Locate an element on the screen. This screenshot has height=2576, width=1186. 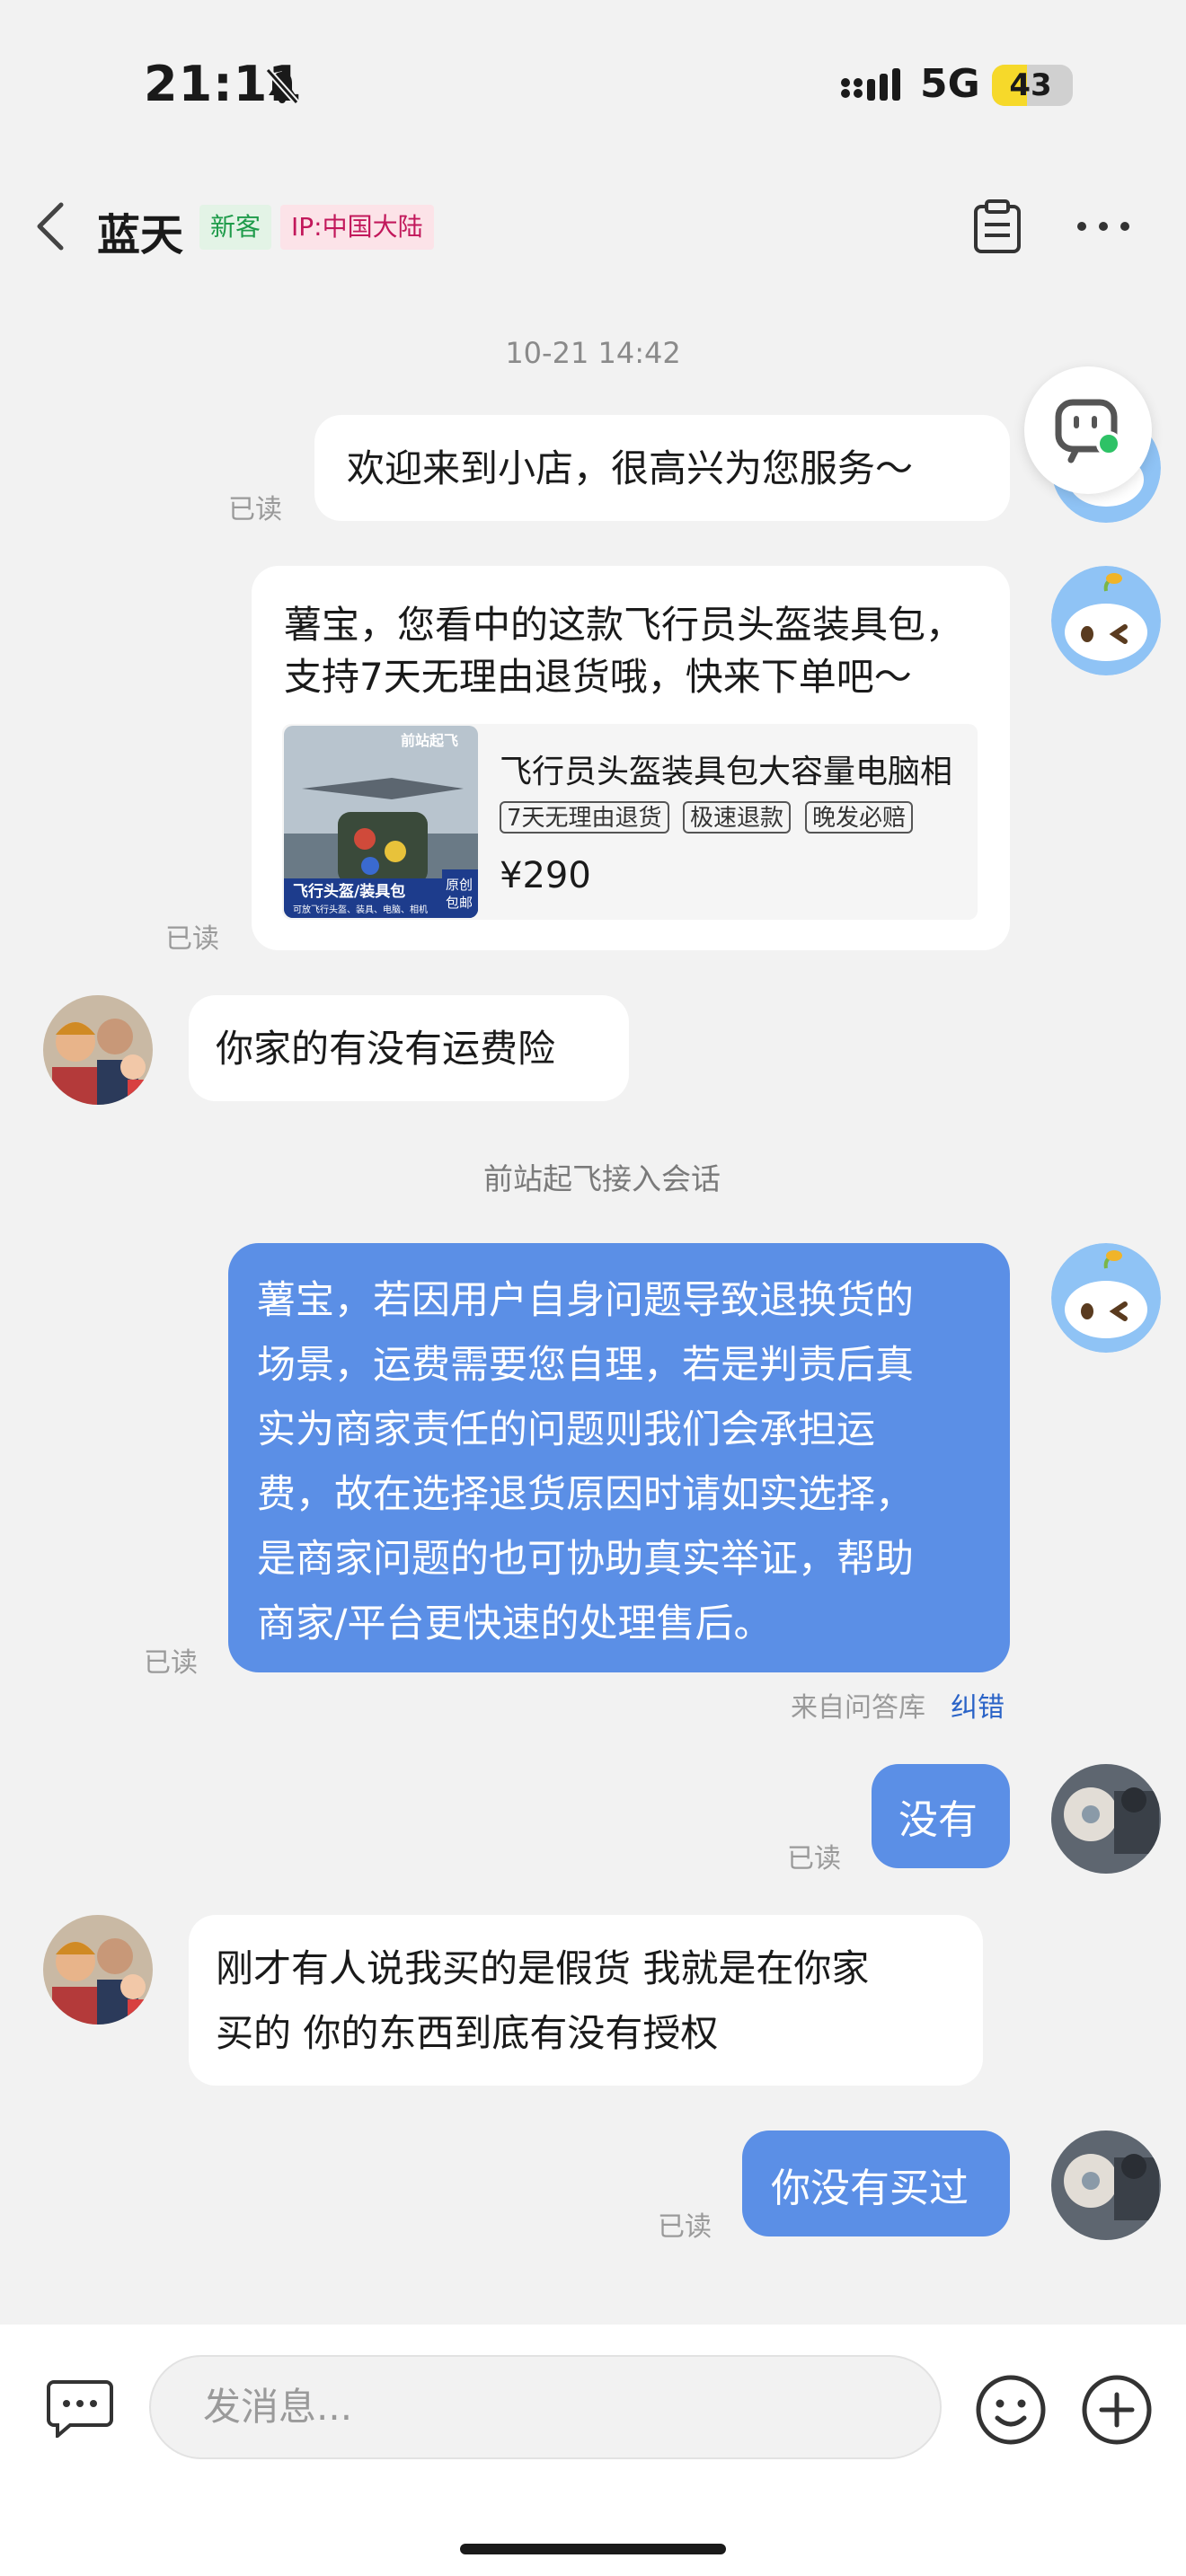
auto-reply-line: 薯宝，若因用户自身问题导致退换货的 is located at coordinates (585, 1300).